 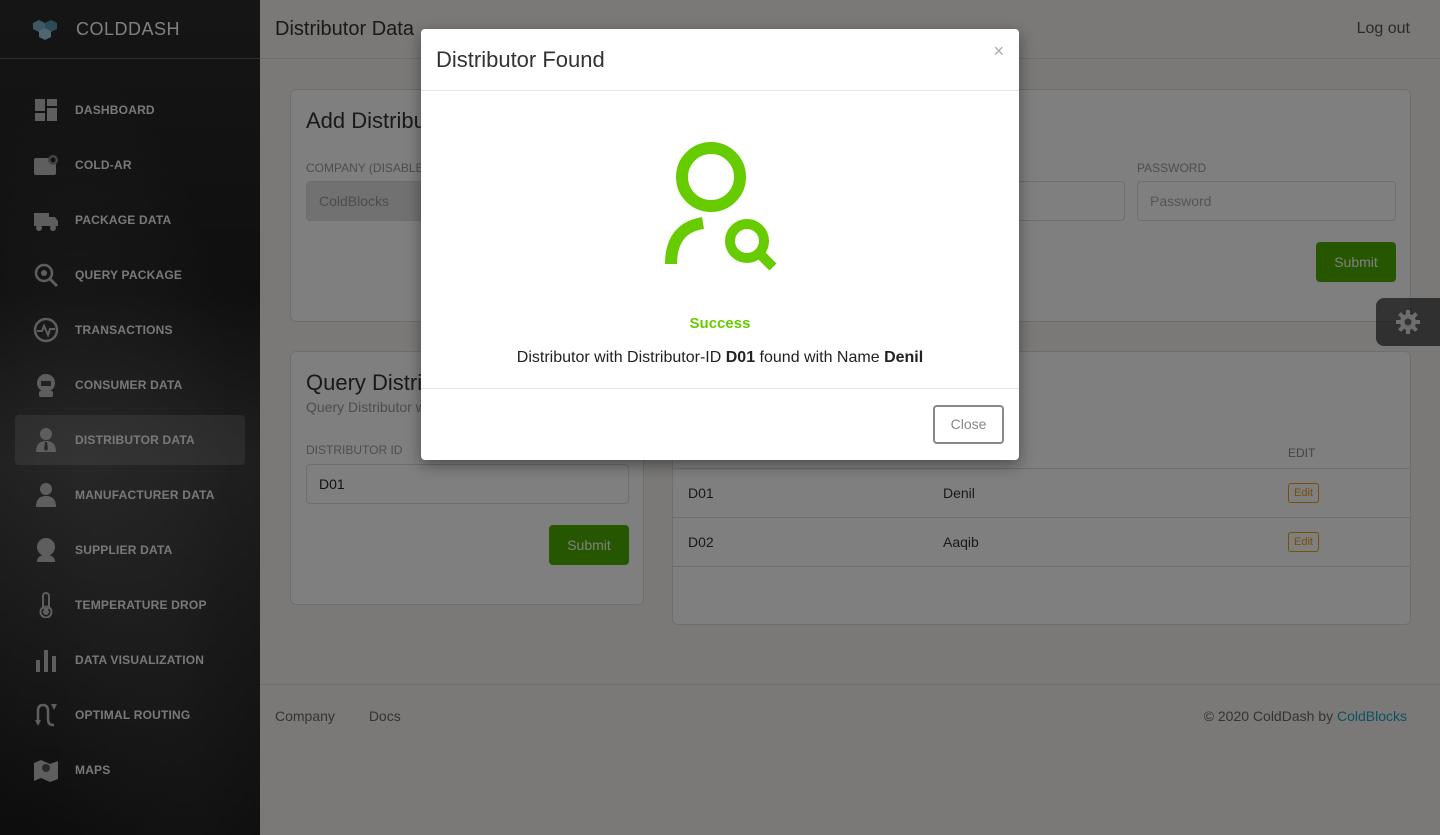 What do you see at coordinates (740, 357) in the screenshot?
I see `msg-id: D01` at bounding box center [740, 357].